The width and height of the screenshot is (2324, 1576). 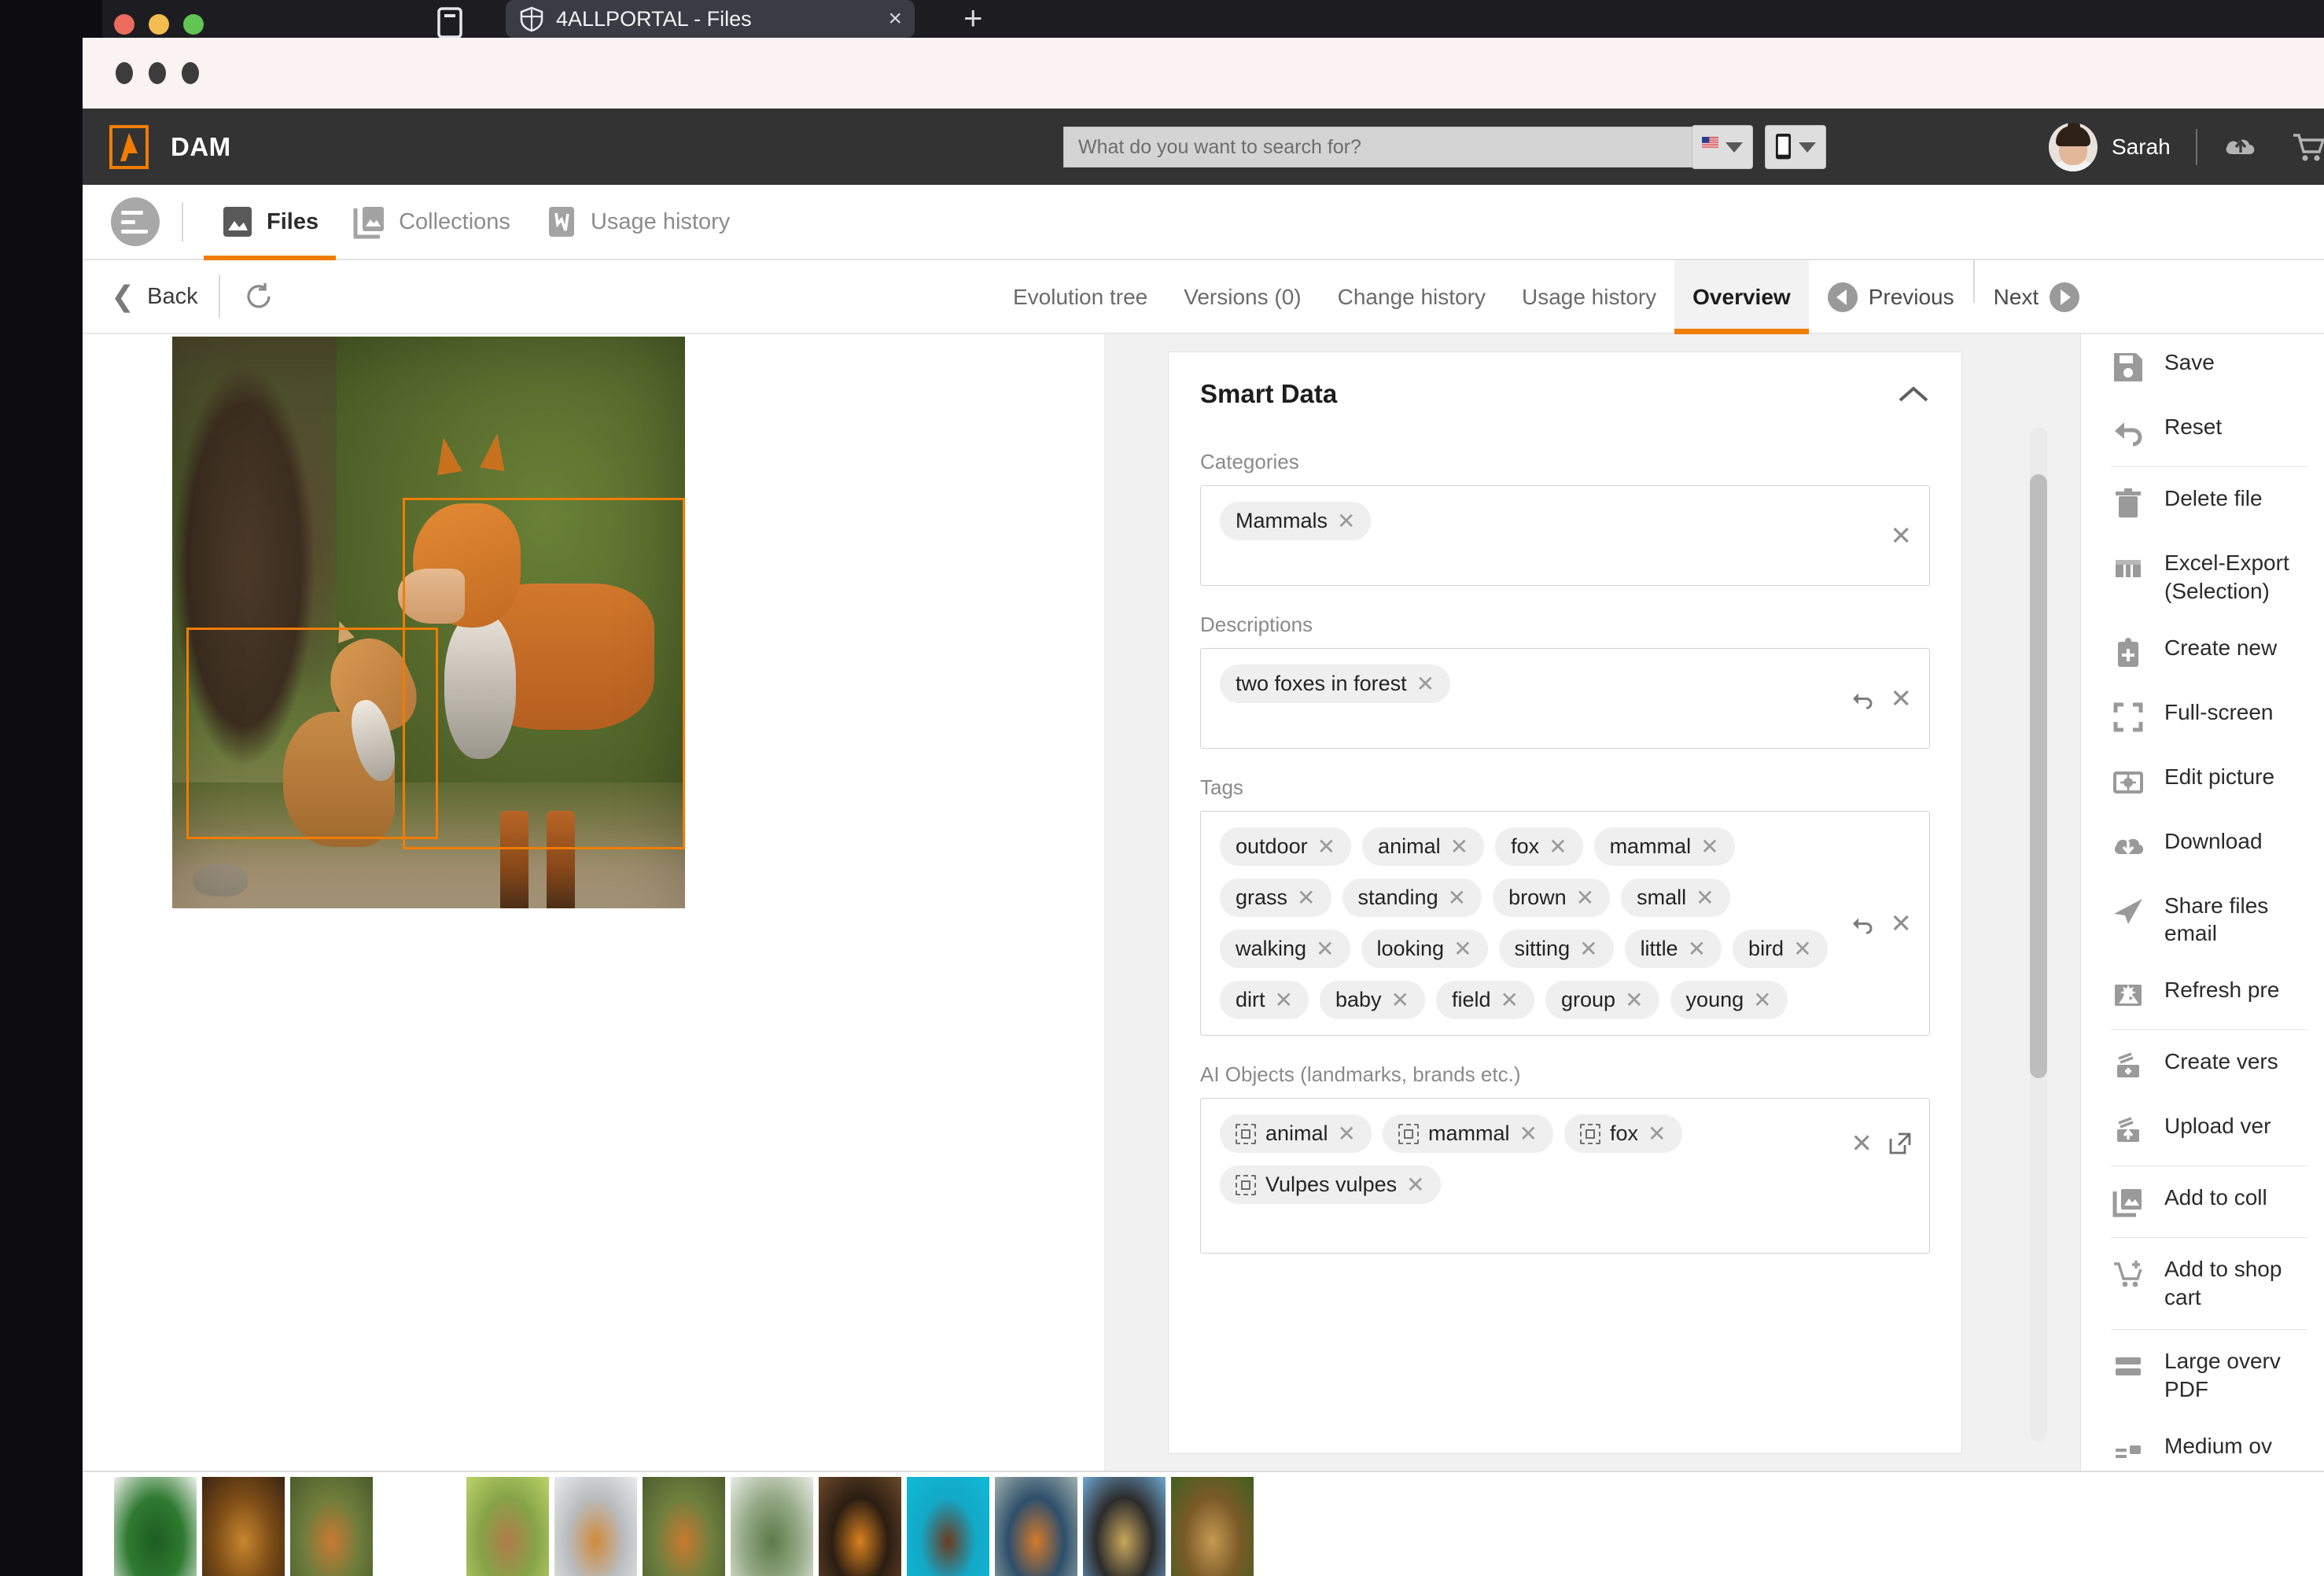 I want to click on thumbnail-filmstrip, so click(x=1203, y=1523).